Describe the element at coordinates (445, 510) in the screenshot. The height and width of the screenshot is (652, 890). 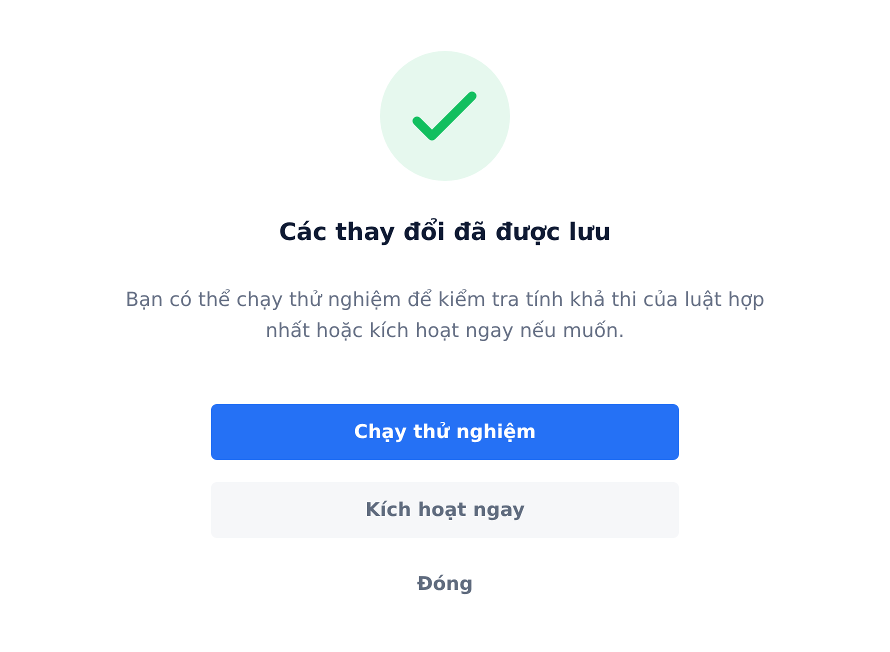
I see `secondary-button: Kích hoạt ngay` at that location.